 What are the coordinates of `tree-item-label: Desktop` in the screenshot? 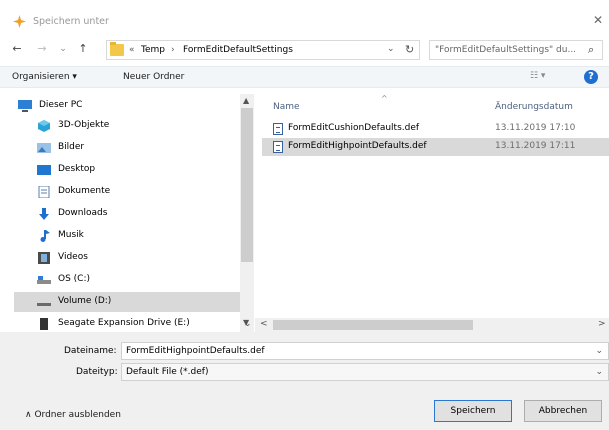 It's located at (77, 169).